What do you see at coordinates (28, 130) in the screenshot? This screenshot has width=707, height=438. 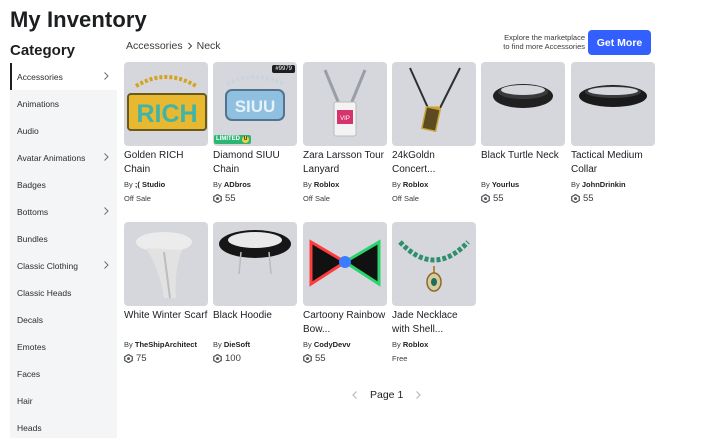 I see `sidebar-item-label: Audio` at bounding box center [28, 130].